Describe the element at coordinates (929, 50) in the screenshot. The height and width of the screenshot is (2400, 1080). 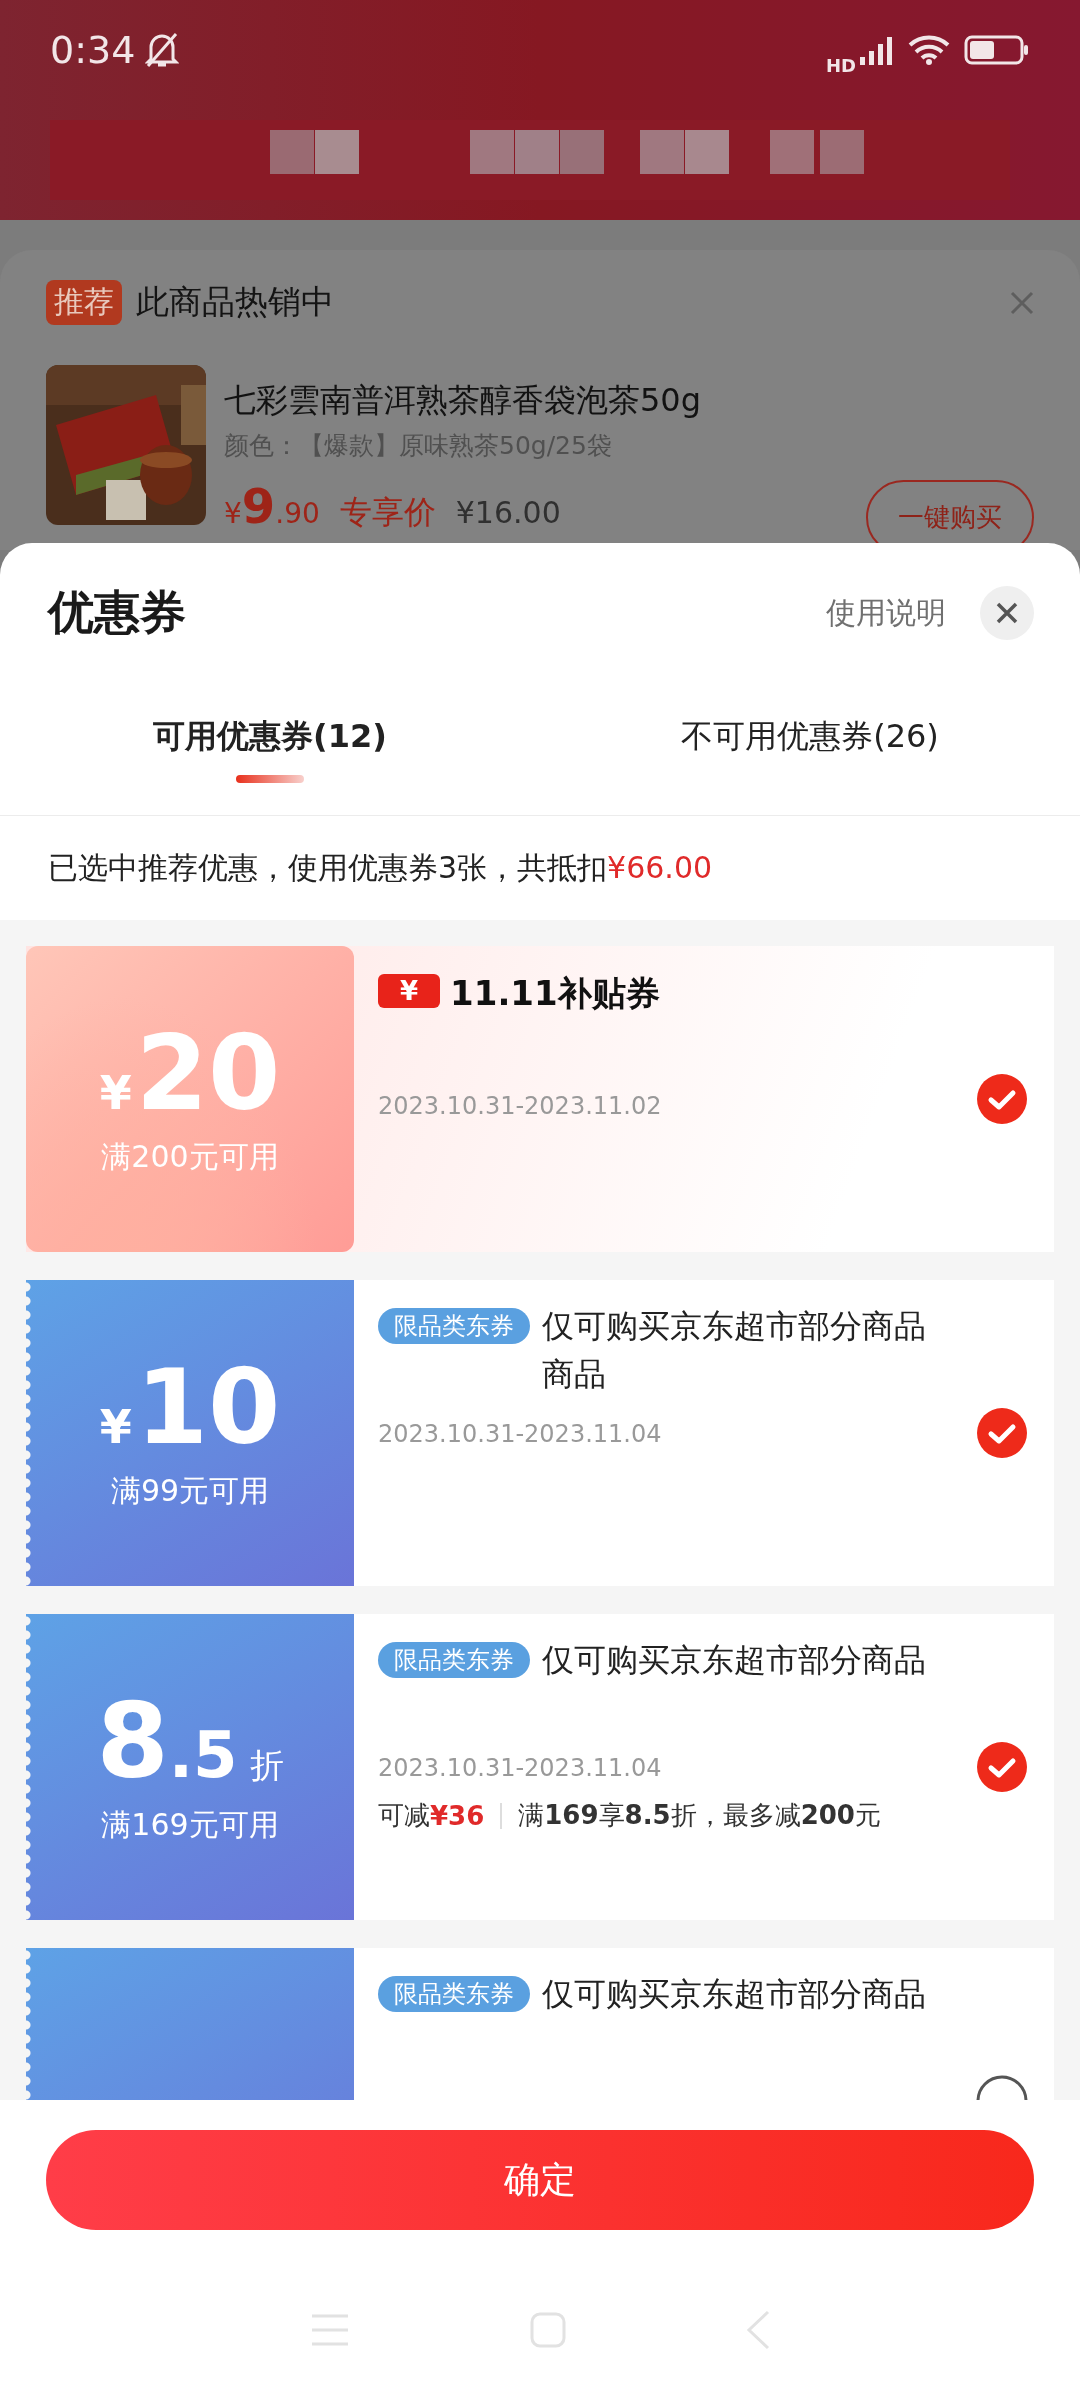
I see `wifi-icon` at that location.